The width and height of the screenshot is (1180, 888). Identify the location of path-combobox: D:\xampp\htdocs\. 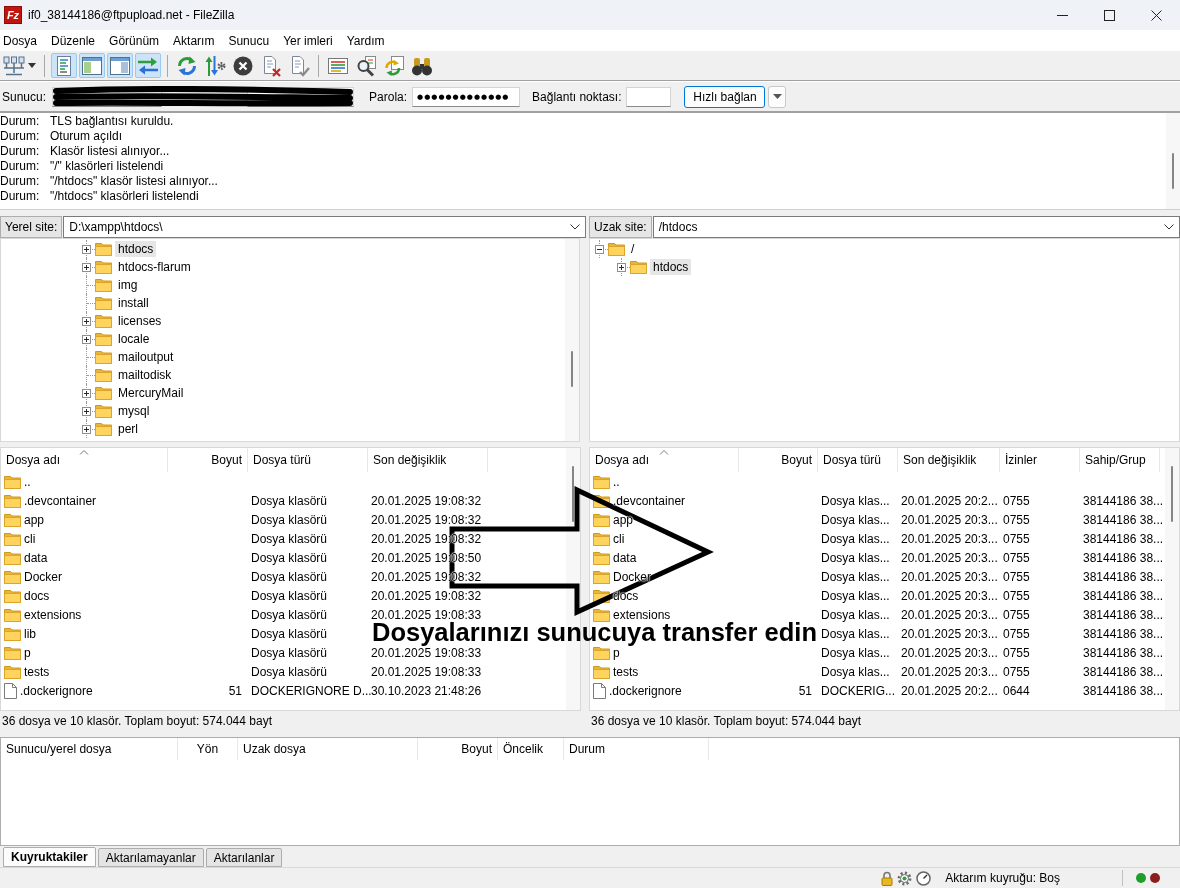
(324, 227).